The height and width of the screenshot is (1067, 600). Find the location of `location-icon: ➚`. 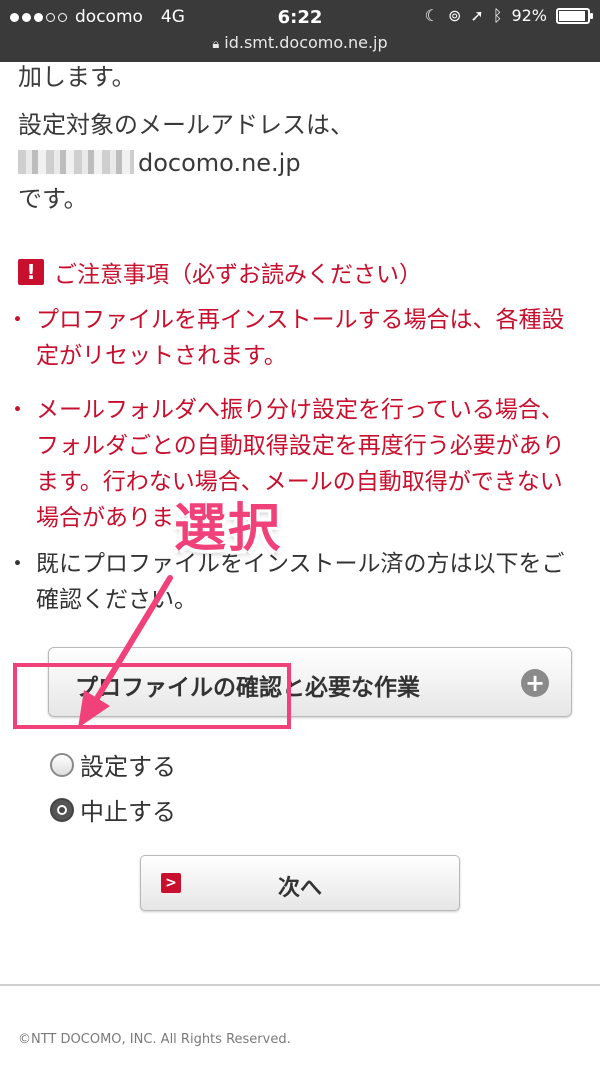

location-icon: ➚ is located at coordinates (477, 15).